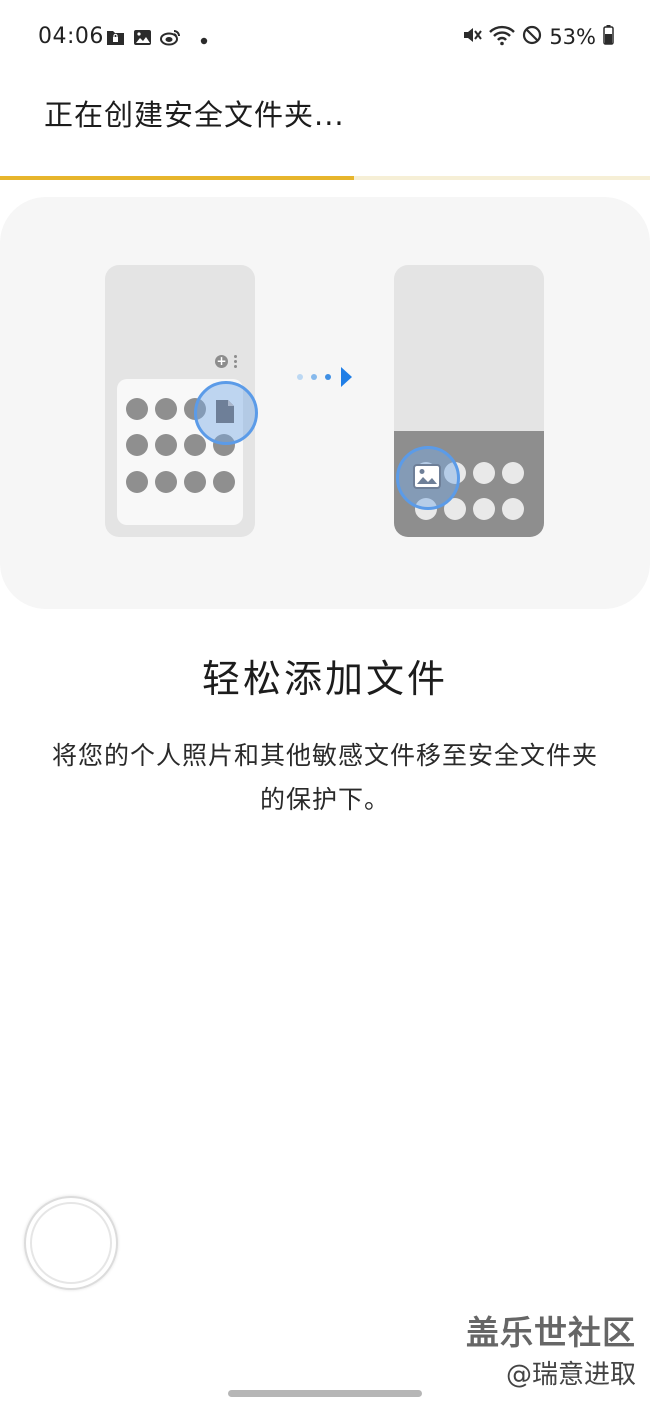  I want to click on document-icon, so click(225, 413).